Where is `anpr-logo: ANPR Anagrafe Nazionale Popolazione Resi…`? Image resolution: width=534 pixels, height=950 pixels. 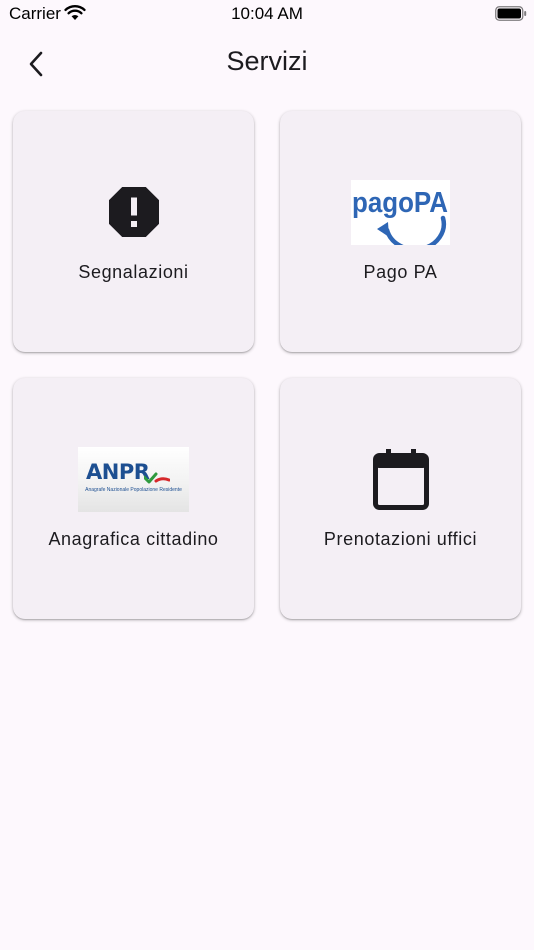 anpr-logo: ANPR Anagrafe Nazionale Popolazione Resi… is located at coordinates (133, 479).